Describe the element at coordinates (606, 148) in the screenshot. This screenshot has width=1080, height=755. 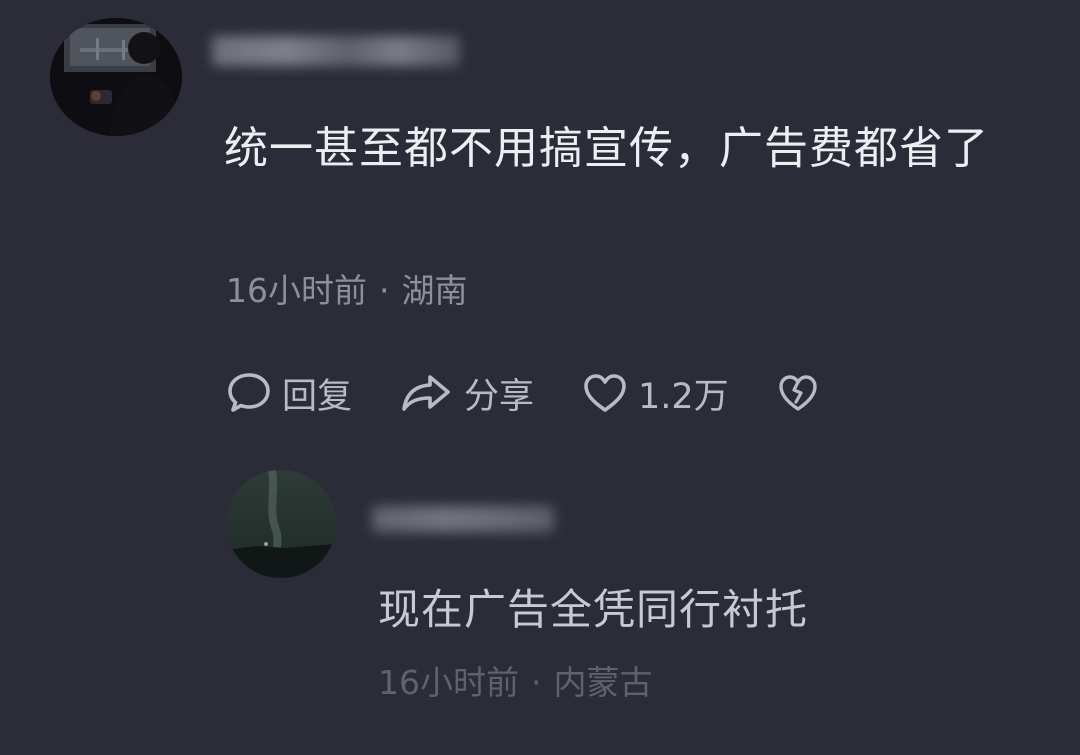
I see `comment-text: 统一甚至都不用搞宣传，广告费都省了` at that location.